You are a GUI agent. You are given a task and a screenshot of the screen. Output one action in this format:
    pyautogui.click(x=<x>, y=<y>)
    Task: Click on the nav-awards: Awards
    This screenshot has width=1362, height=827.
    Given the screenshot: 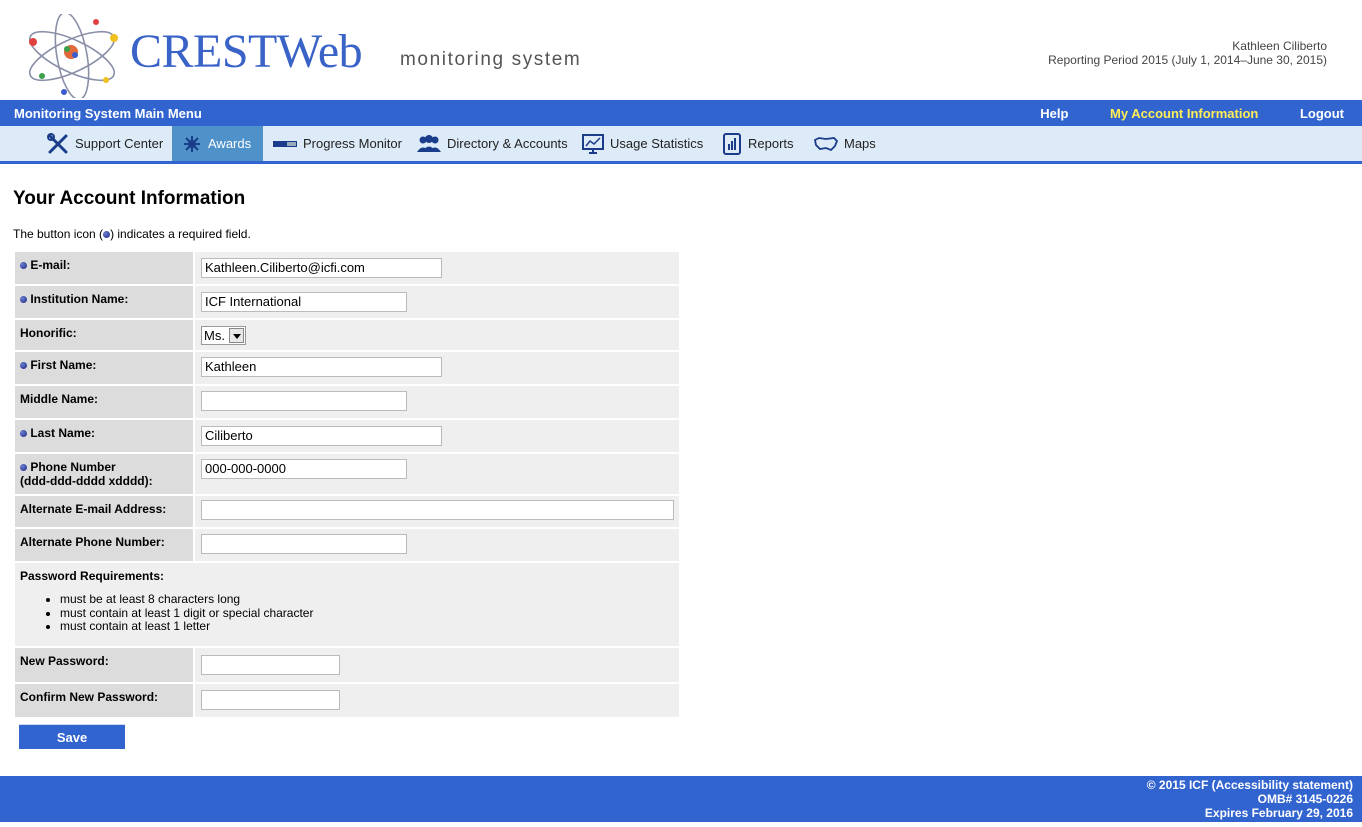 What is the action you would take?
    pyautogui.click(x=217, y=143)
    